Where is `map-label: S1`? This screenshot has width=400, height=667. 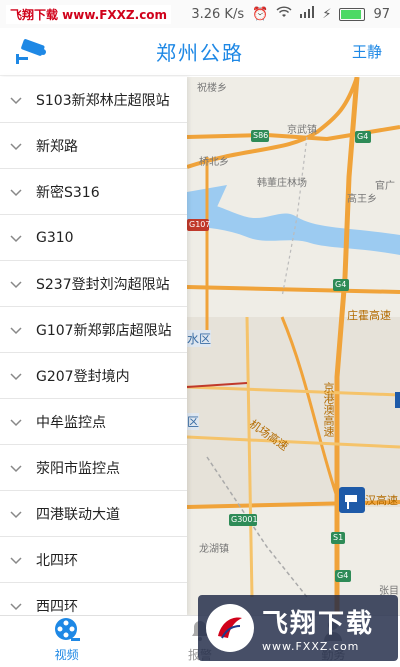 map-label: S1 is located at coordinates (338, 537).